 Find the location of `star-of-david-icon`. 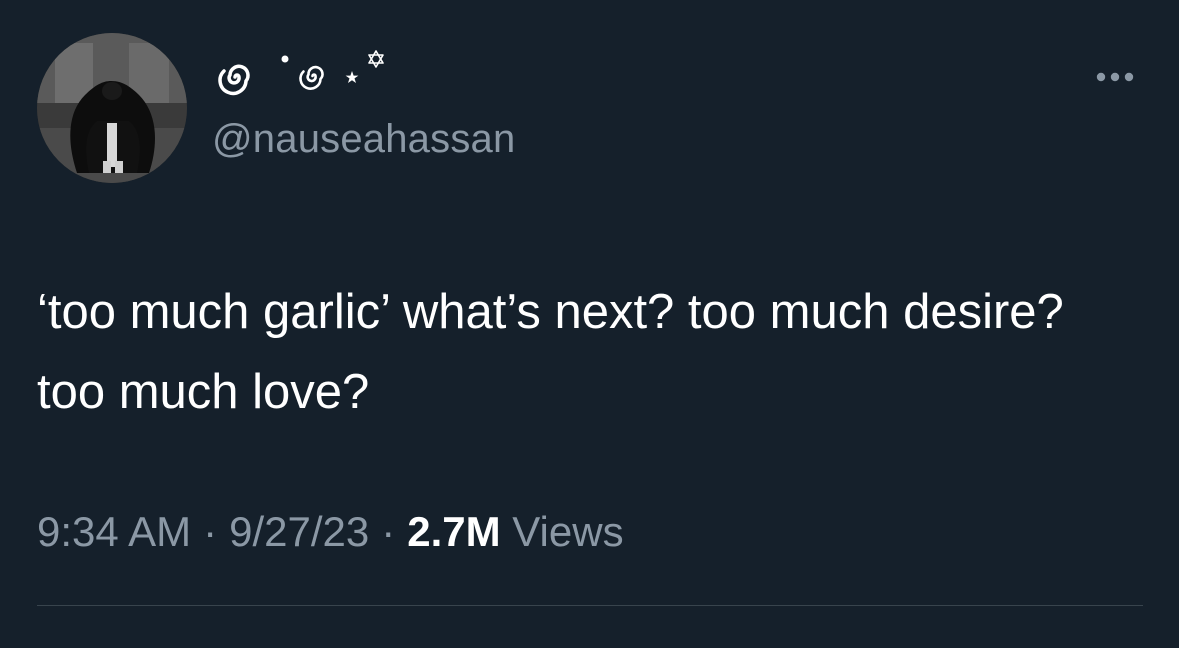

star-of-david-icon is located at coordinates (376, 59).